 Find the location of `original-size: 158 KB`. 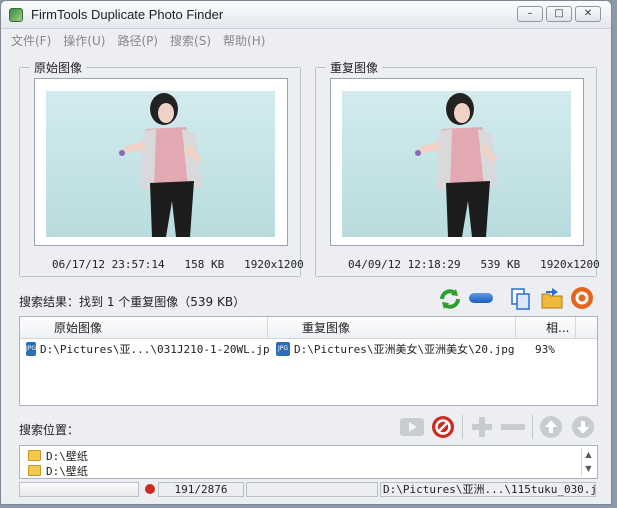

original-size: 158 KB is located at coordinates (204, 264).